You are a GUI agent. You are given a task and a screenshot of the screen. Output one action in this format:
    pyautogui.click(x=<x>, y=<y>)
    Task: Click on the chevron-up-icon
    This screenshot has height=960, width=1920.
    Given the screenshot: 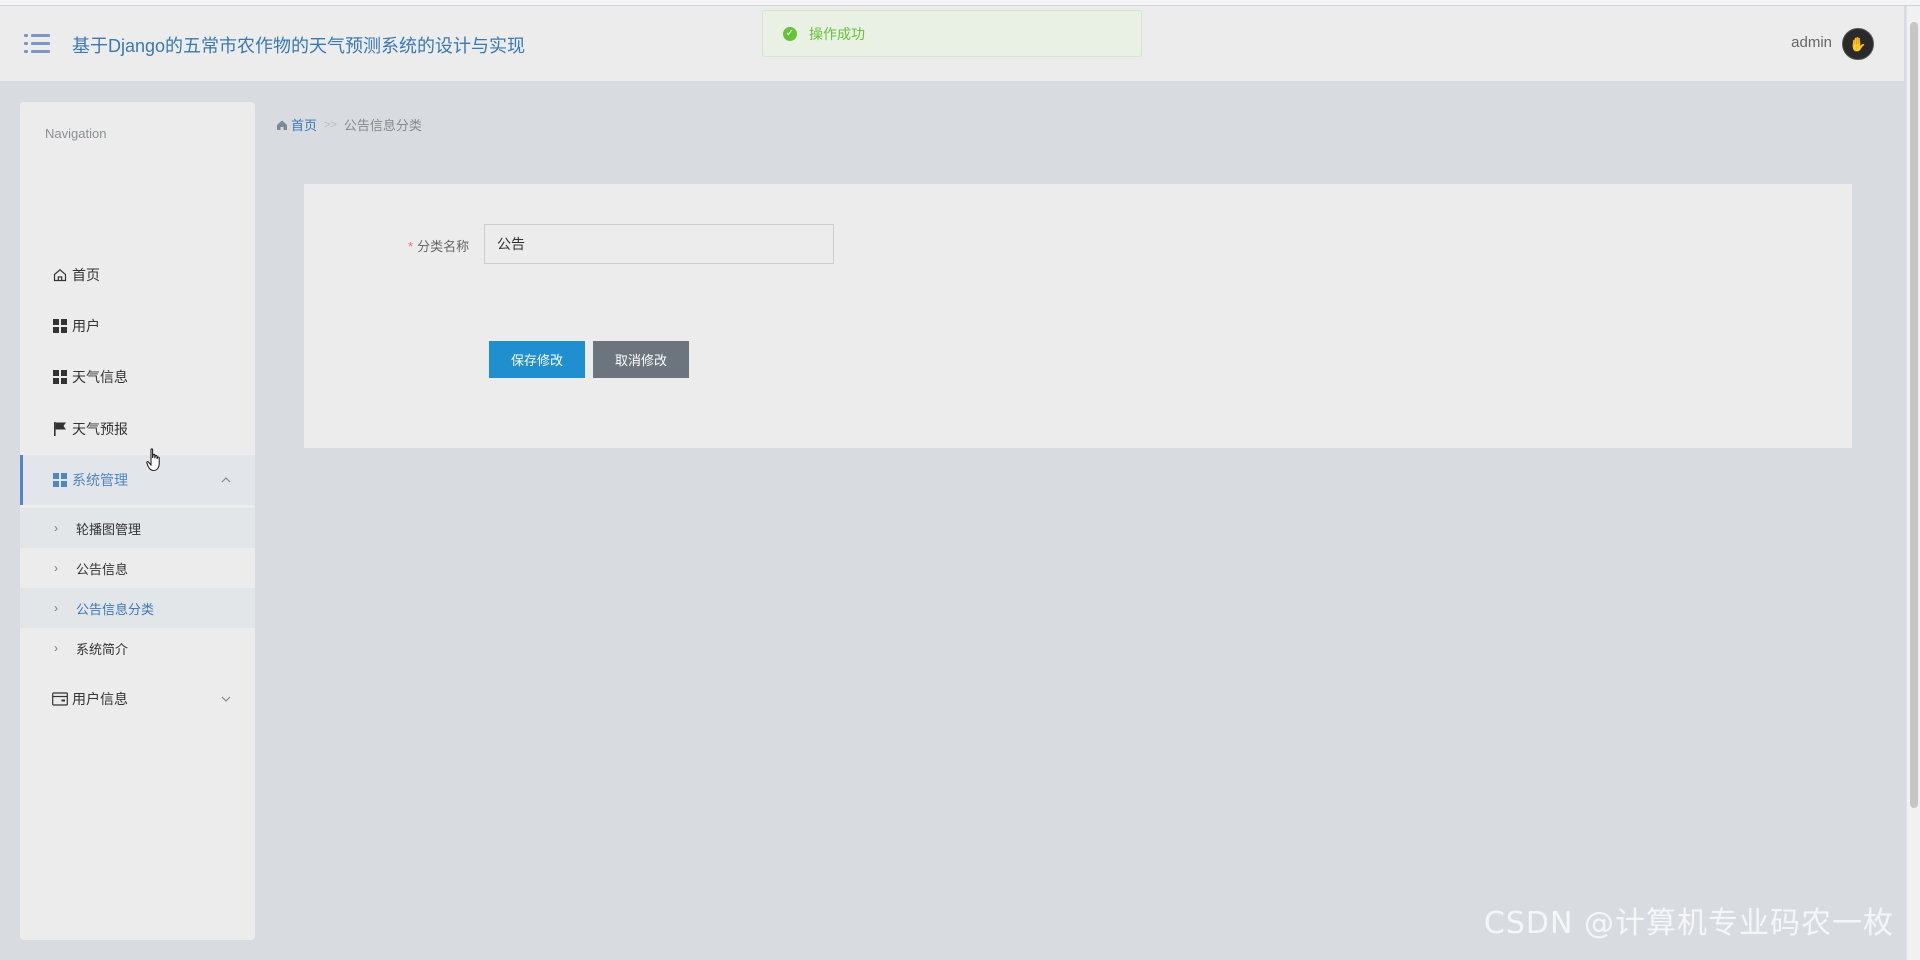 What is the action you would take?
    pyautogui.click(x=226, y=480)
    